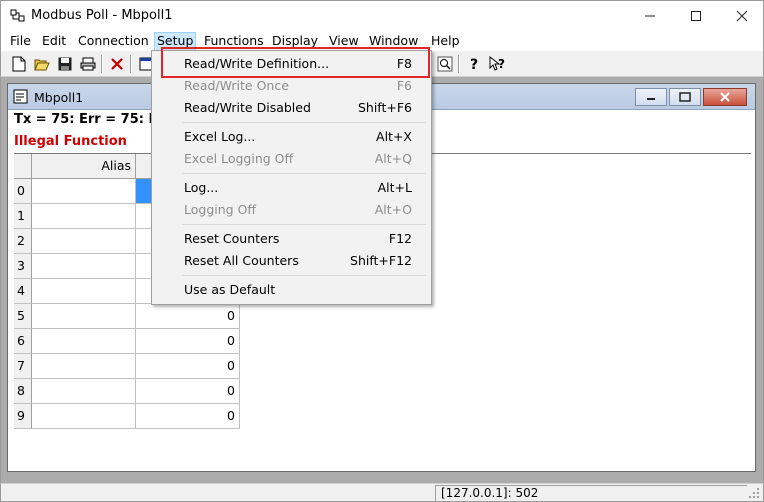  I want to click on row-header: 9, so click(23, 416).